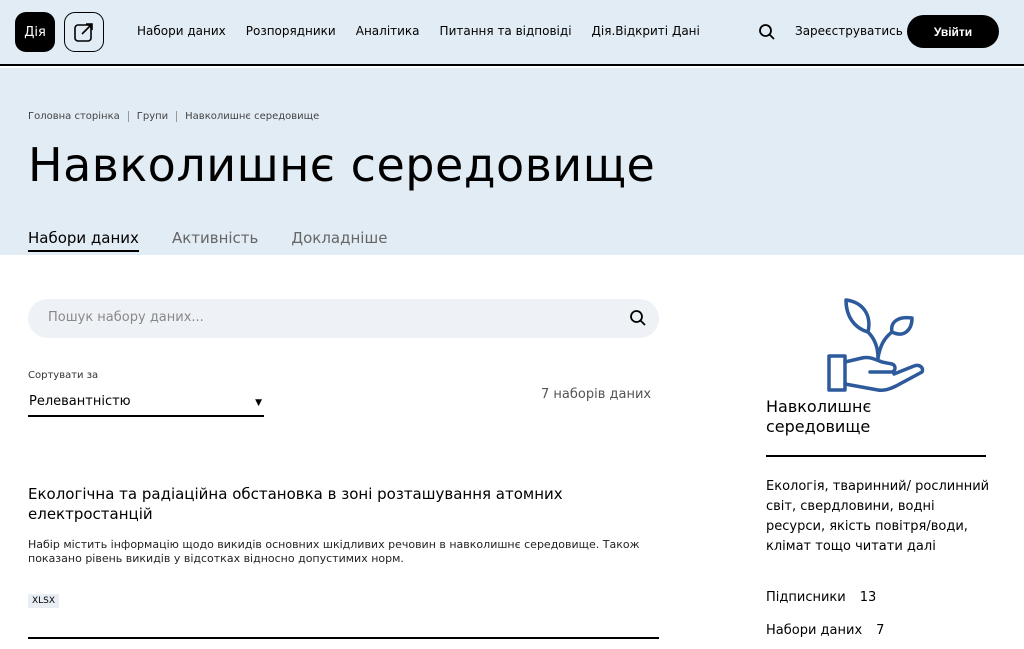 The image size is (1024, 649). I want to click on plant-hand-icon, so click(876, 345).